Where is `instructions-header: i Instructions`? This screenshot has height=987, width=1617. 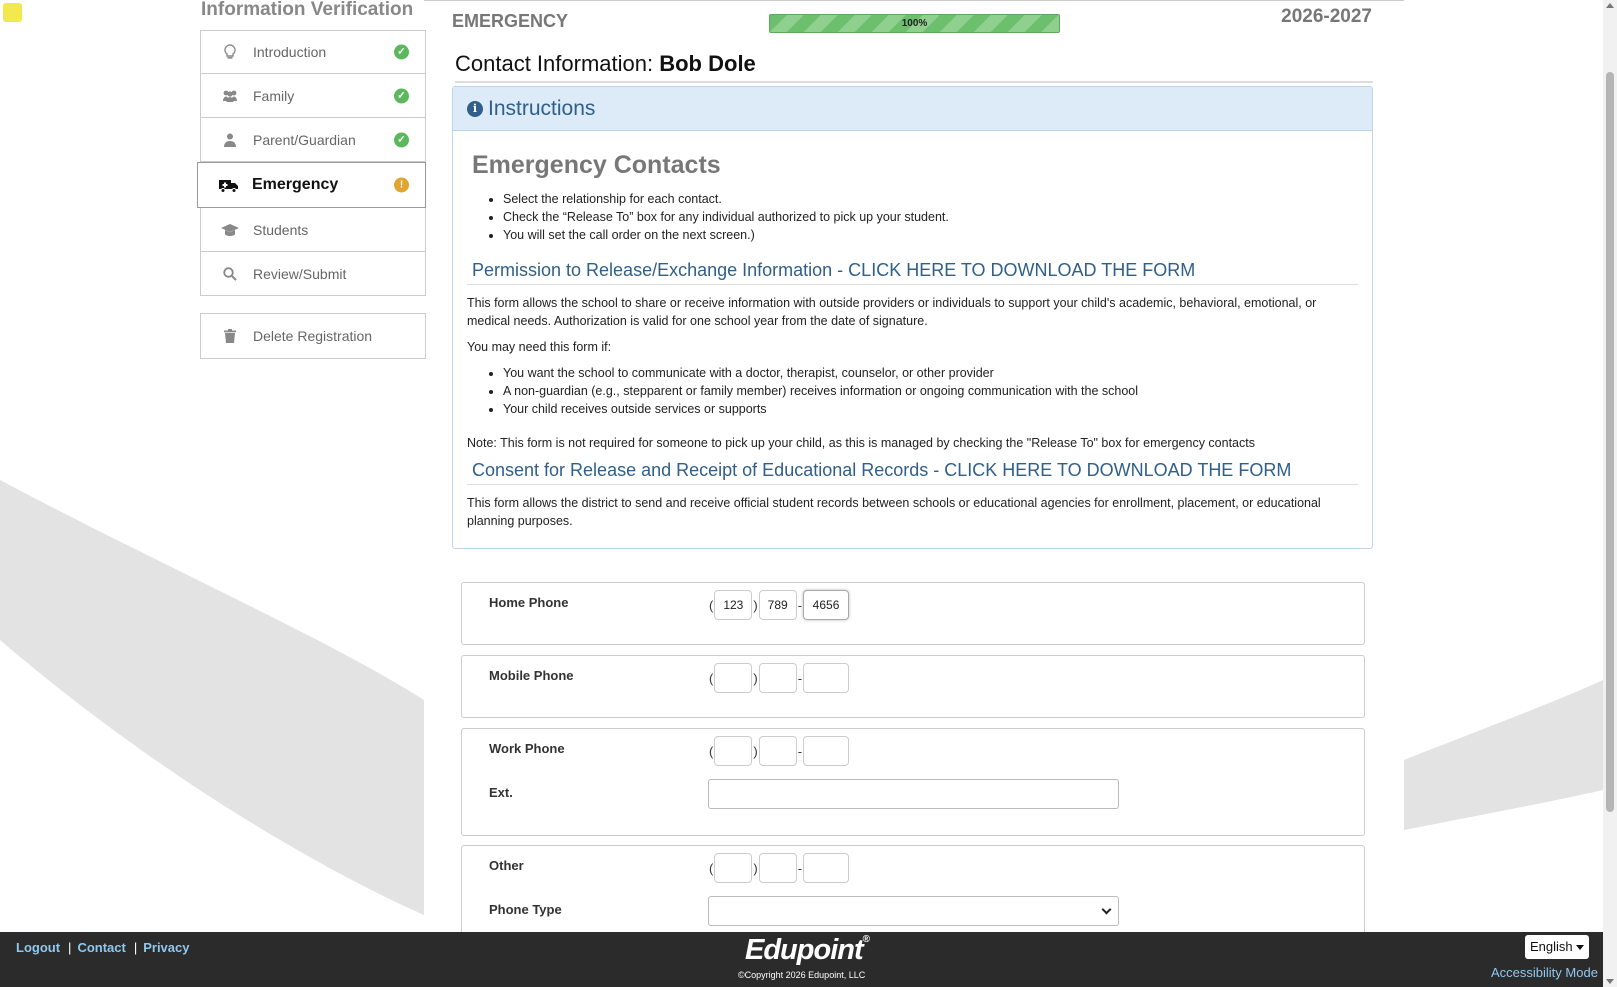
instructions-header: i Instructions is located at coordinates (912, 109).